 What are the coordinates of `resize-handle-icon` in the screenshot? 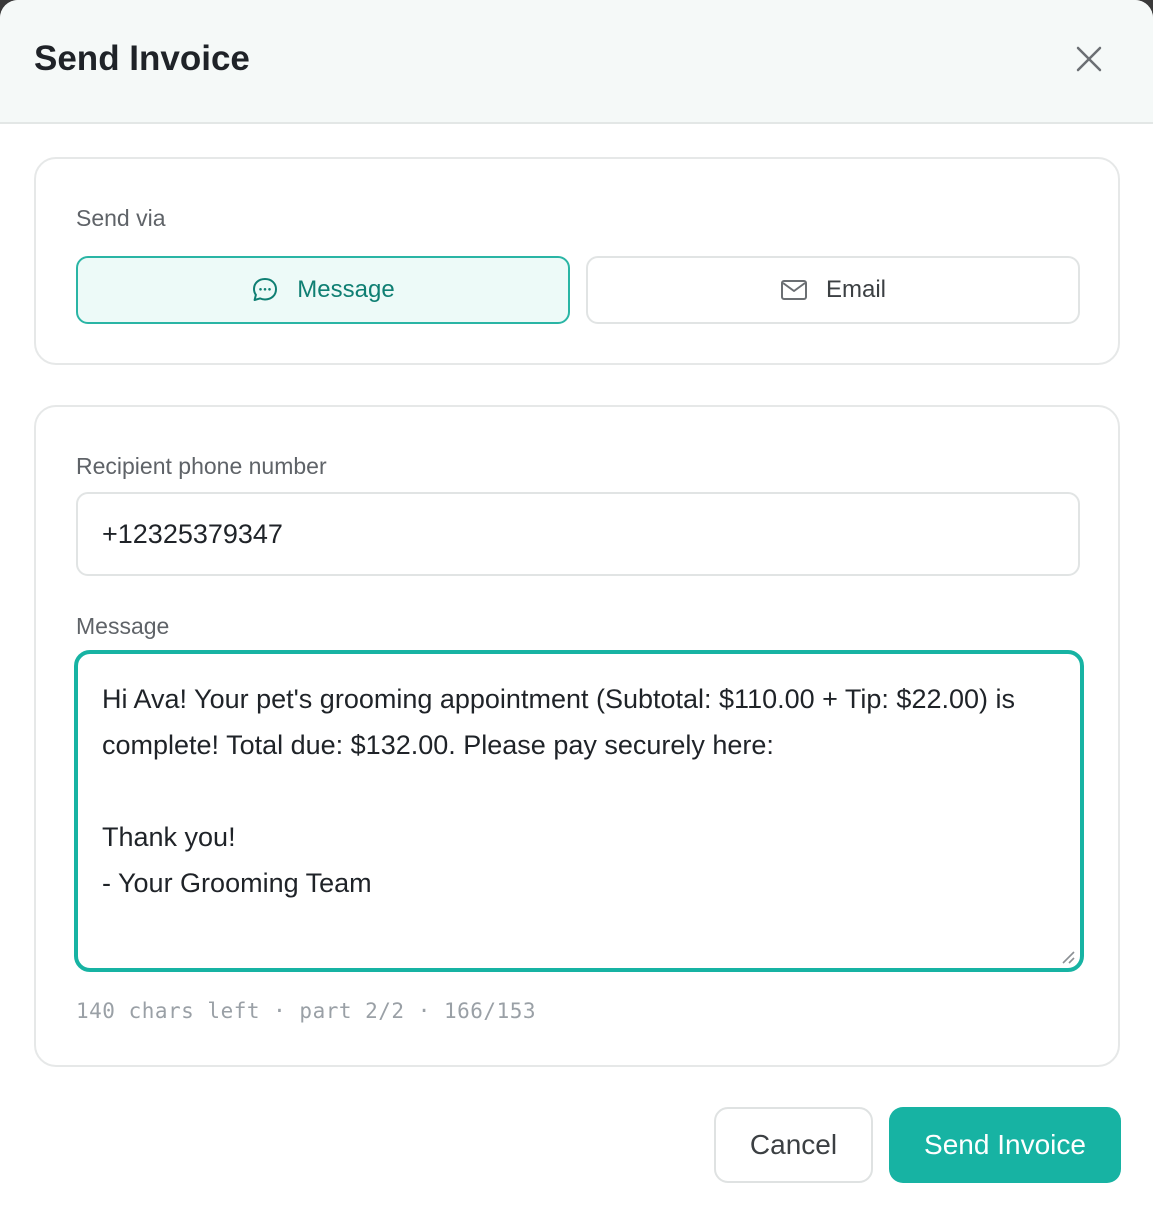 It's located at (1068, 957).